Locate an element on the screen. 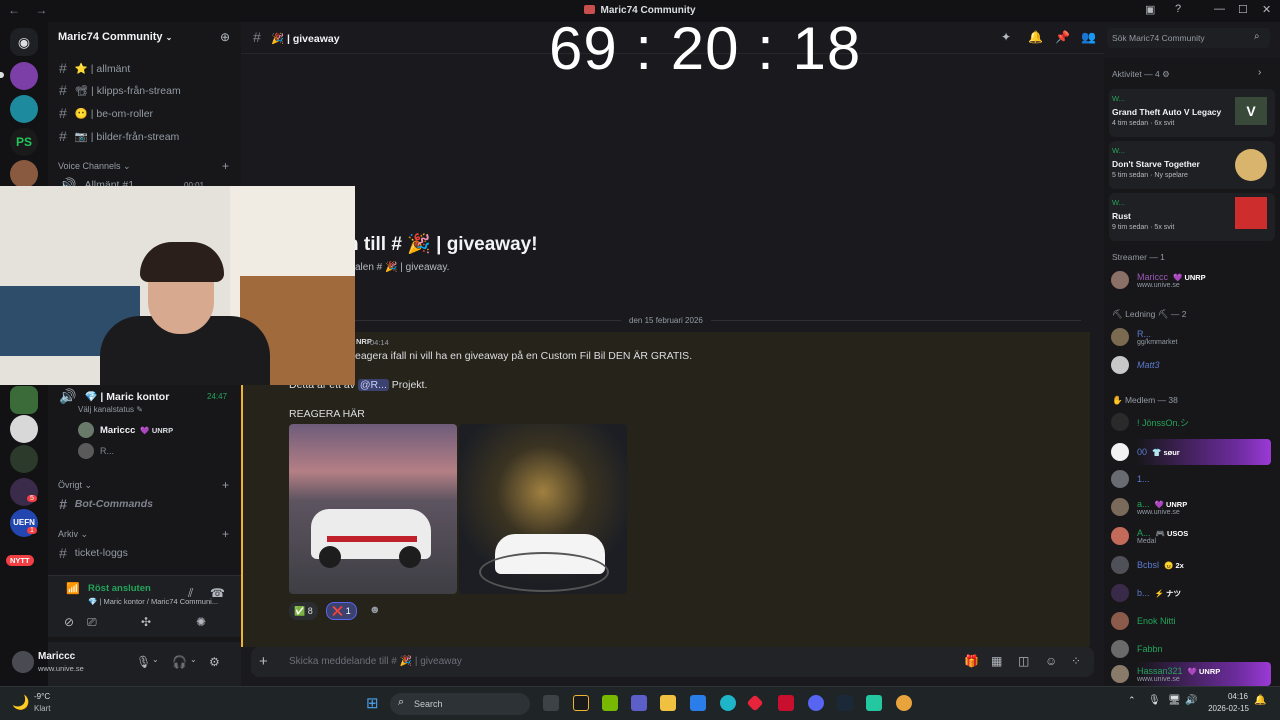  maximize-button: ☐ is located at coordinates (1243, 9).